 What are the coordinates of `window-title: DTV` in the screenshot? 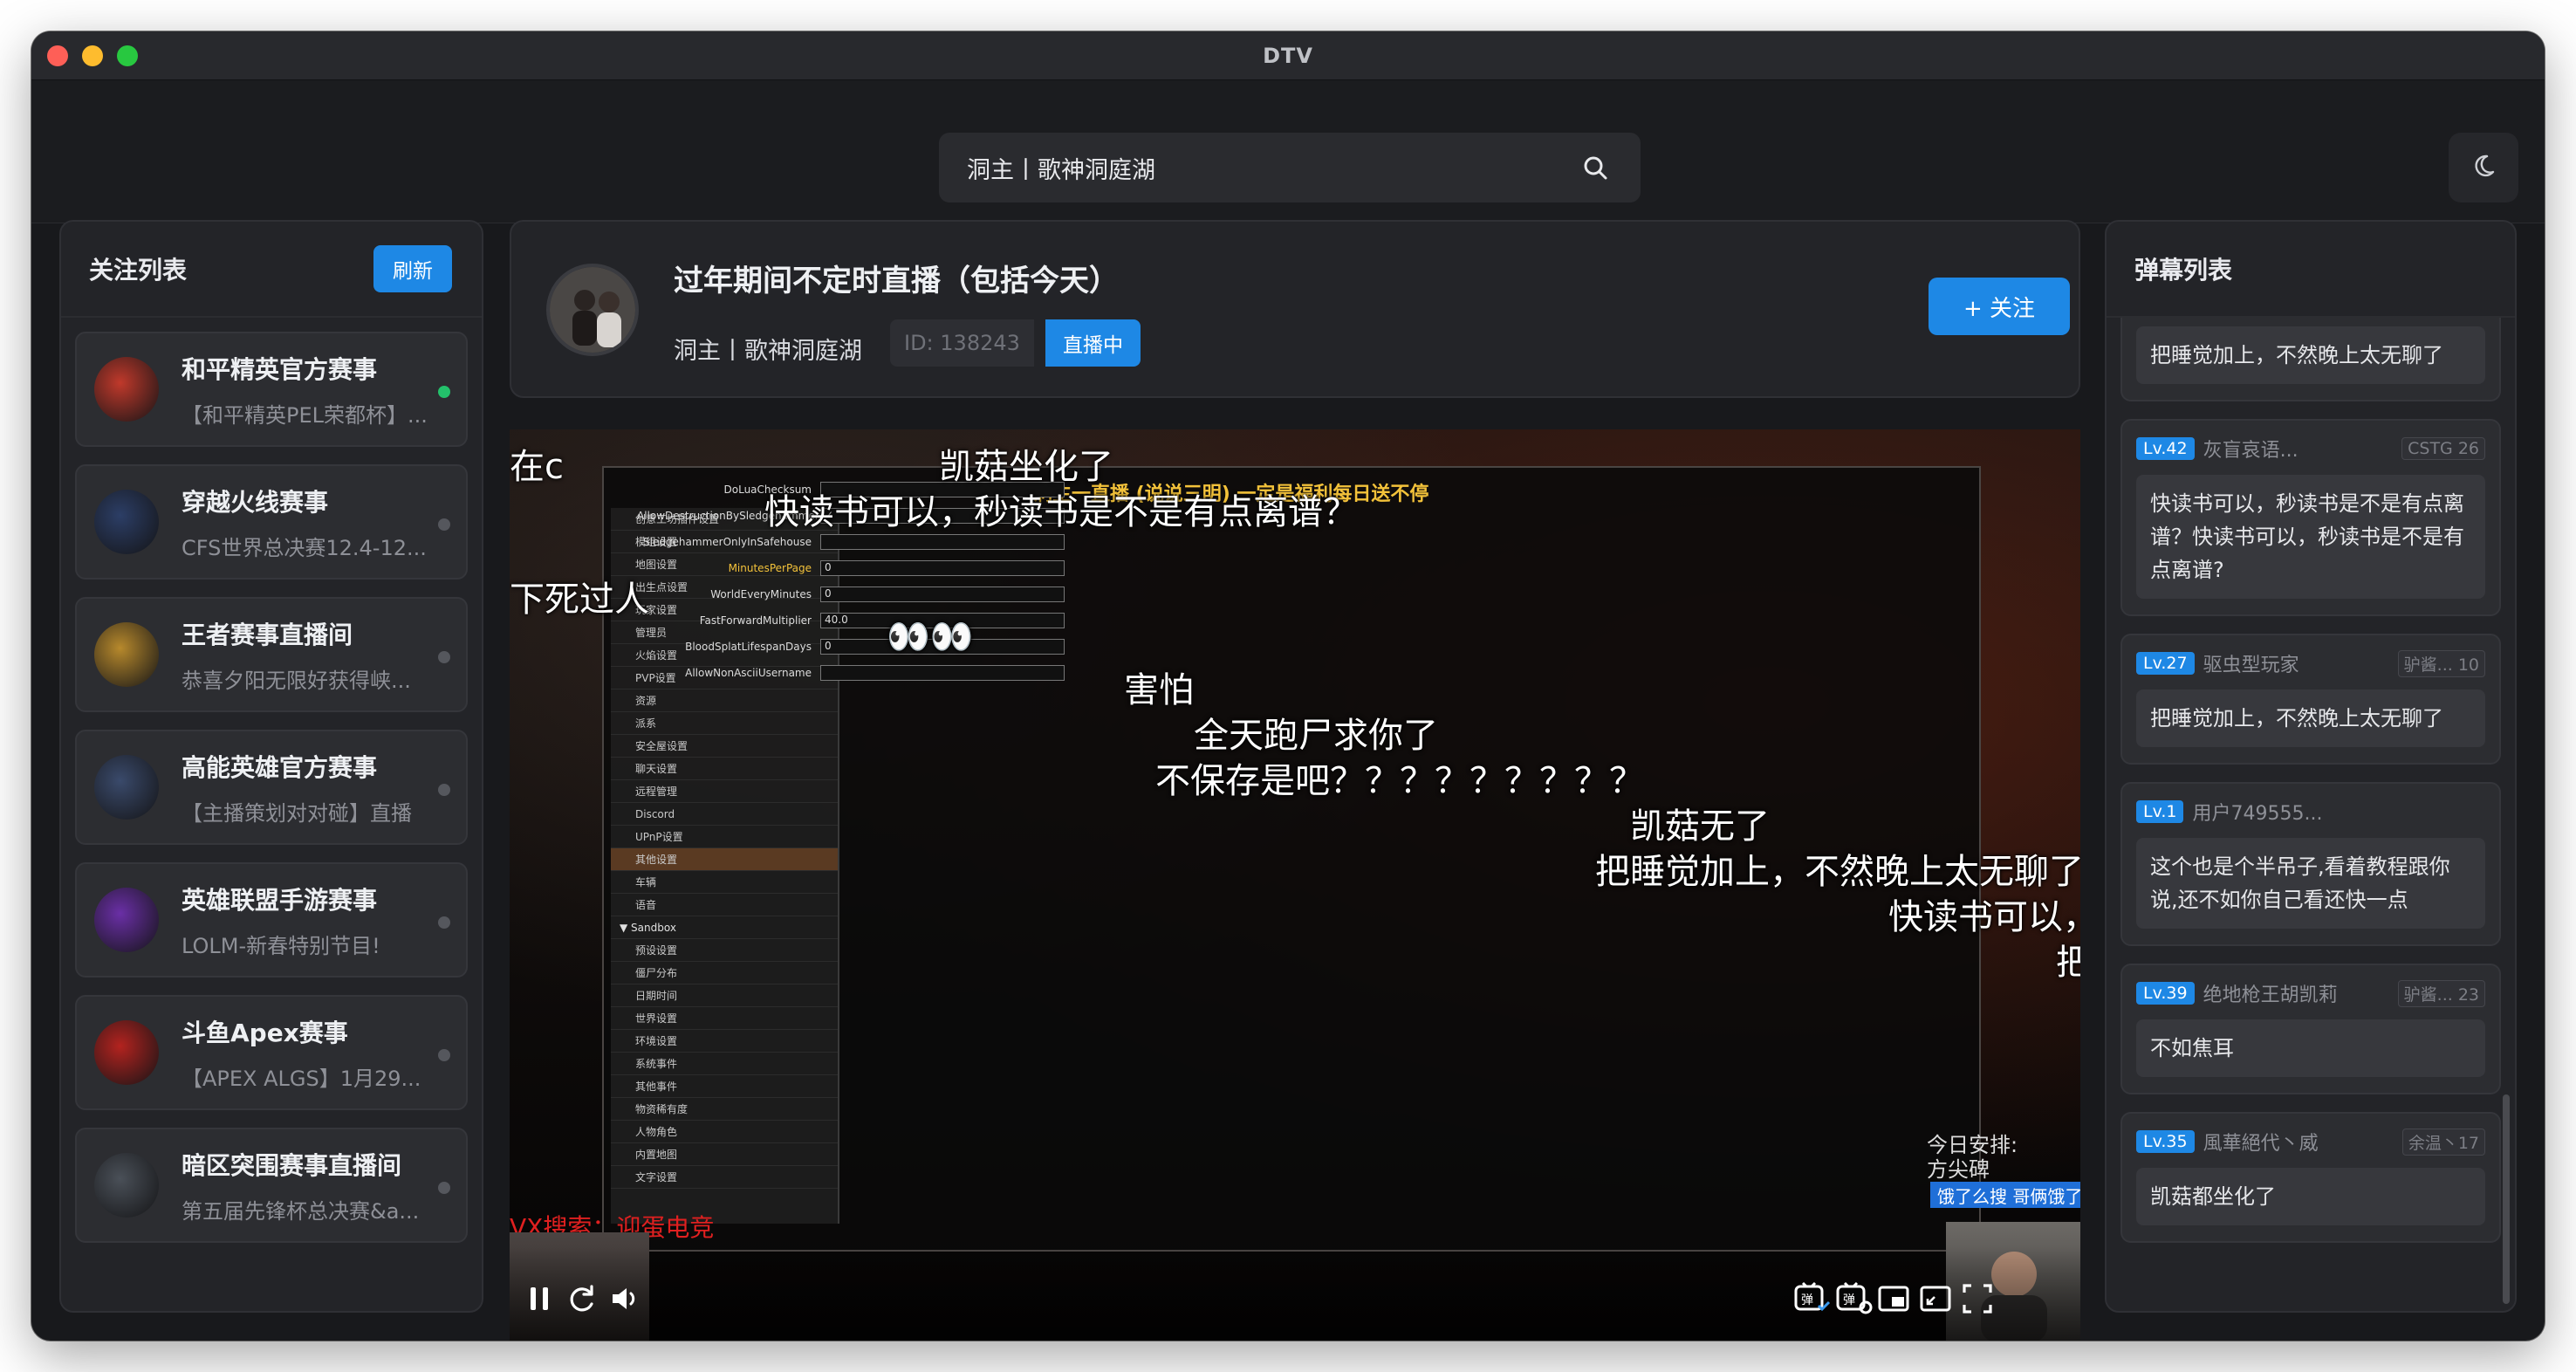 It's located at (1288, 55).